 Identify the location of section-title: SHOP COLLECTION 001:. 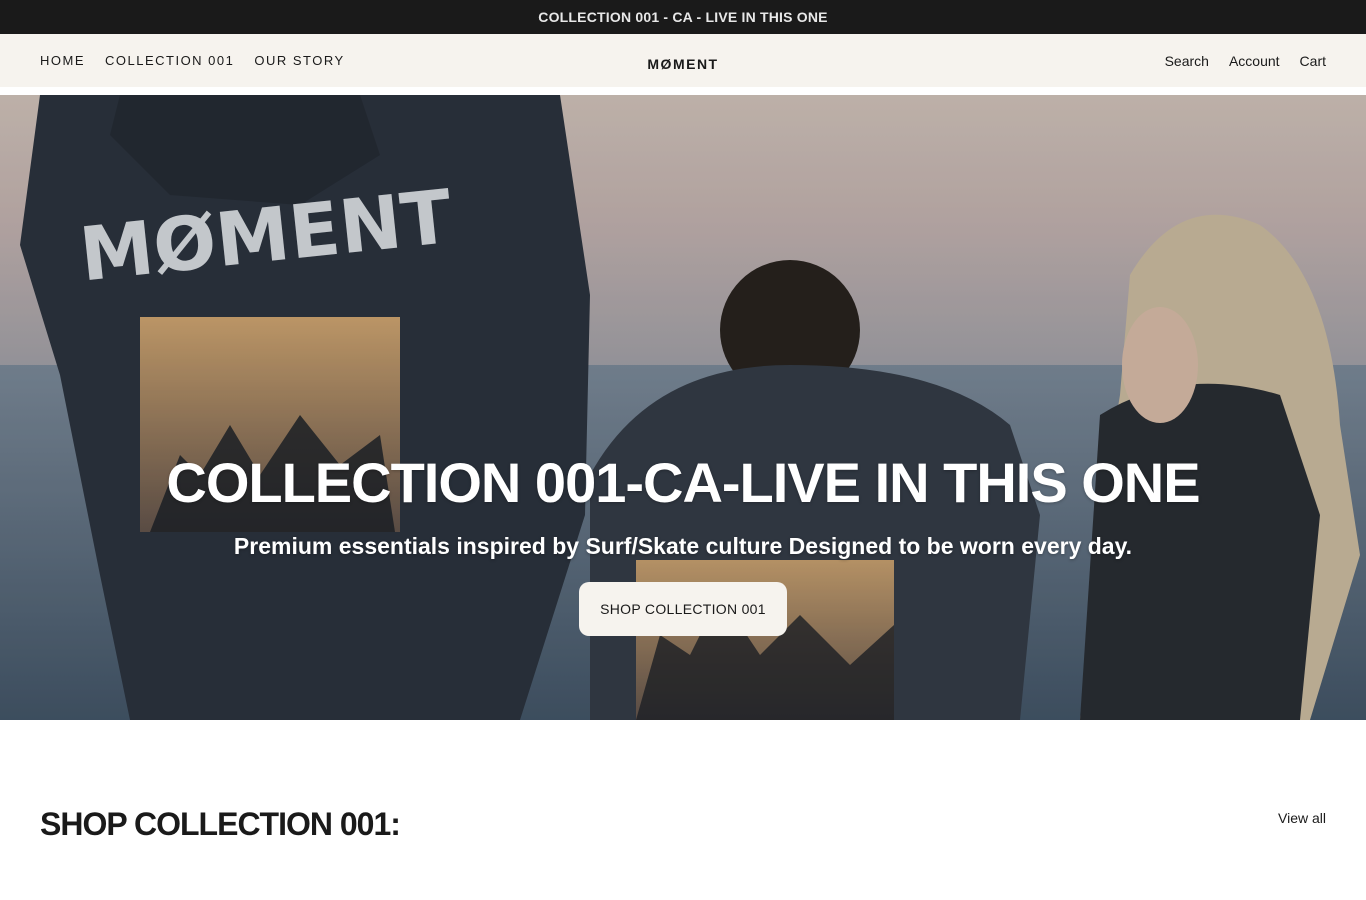
(220, 824).